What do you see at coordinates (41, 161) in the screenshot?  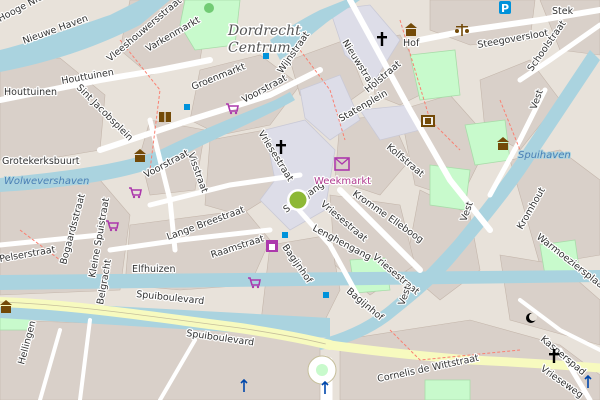 I see `street-label-grotekerksbuurt: Grotekerksbuurt` at bounding box center [41, 161].